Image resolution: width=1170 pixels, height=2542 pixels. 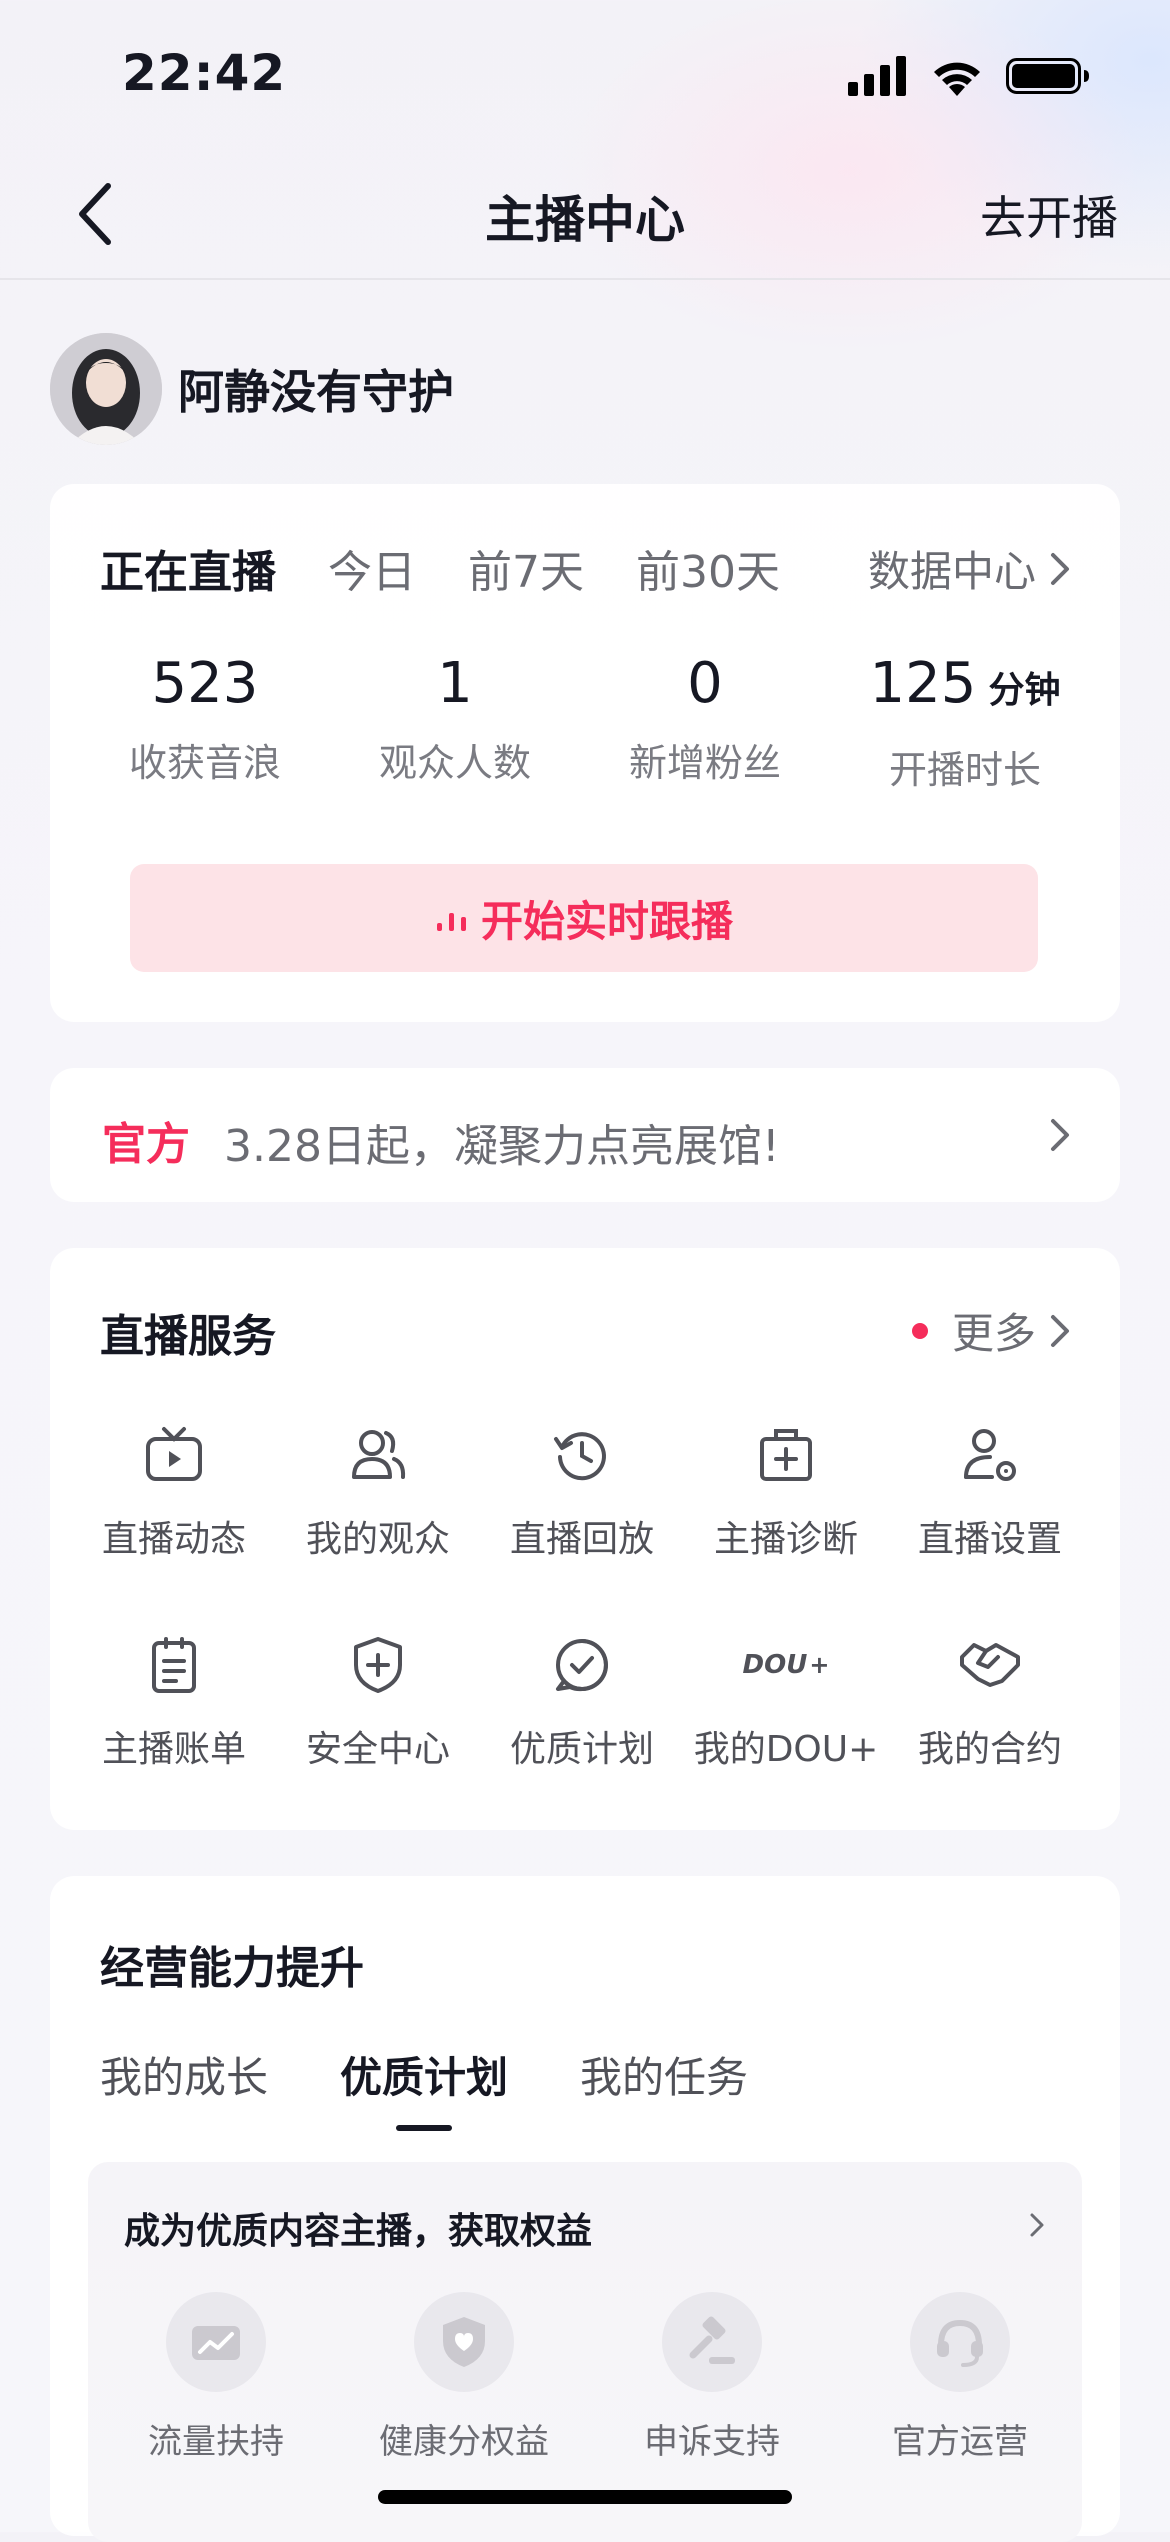 What do you see at coordinates (188, 1336) in the screenshot?
I see `services-title: 直播服务` at bounding box center [188, 1336].